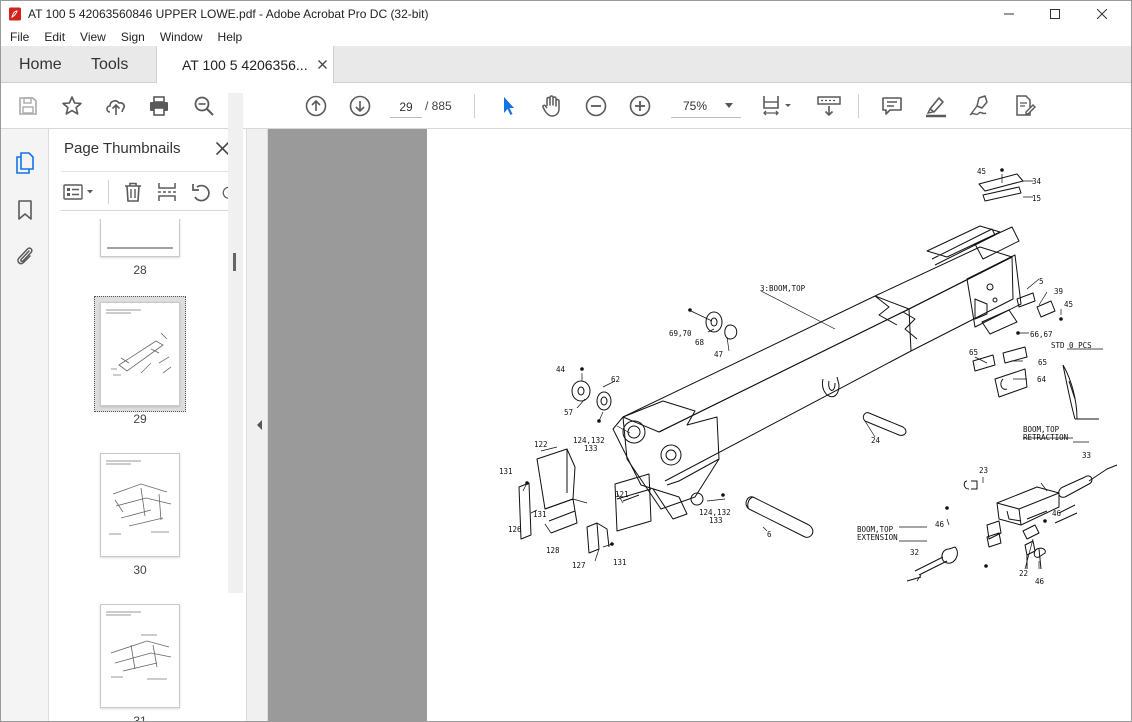 This screenshot has width=1132, height=722. Describe the element at coordinates (508, 106) in the screenshot. I see `select-tool-button` at that location.